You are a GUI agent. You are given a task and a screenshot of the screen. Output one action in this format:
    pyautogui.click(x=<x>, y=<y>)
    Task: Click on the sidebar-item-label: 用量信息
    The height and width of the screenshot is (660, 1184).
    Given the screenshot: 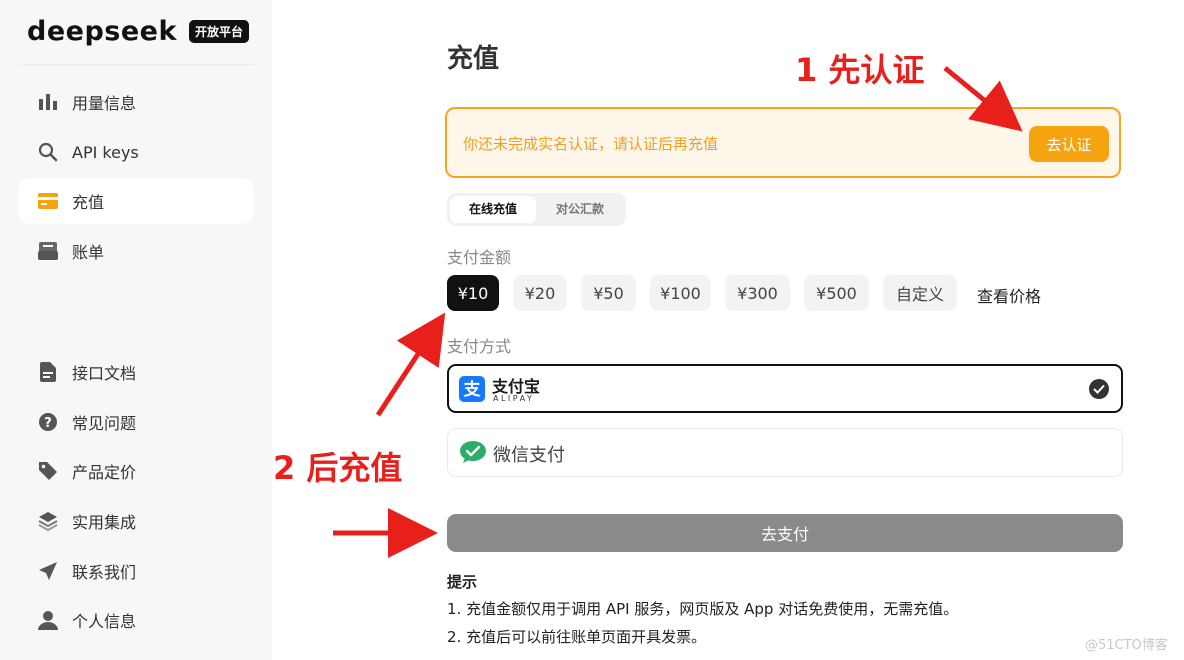 What is the action you would take?
    pyautogui.click(x=104, y=103)
    